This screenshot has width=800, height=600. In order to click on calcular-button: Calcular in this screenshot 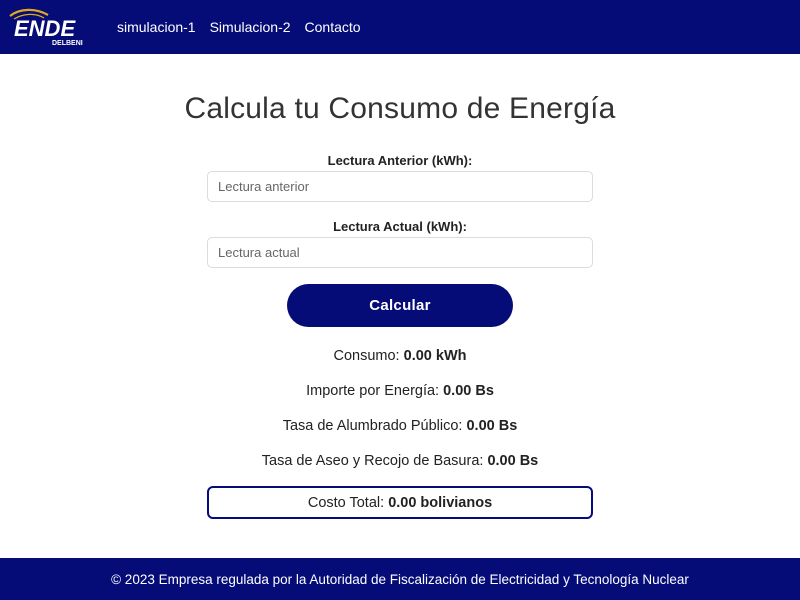, I will do `click(400, 305)`.